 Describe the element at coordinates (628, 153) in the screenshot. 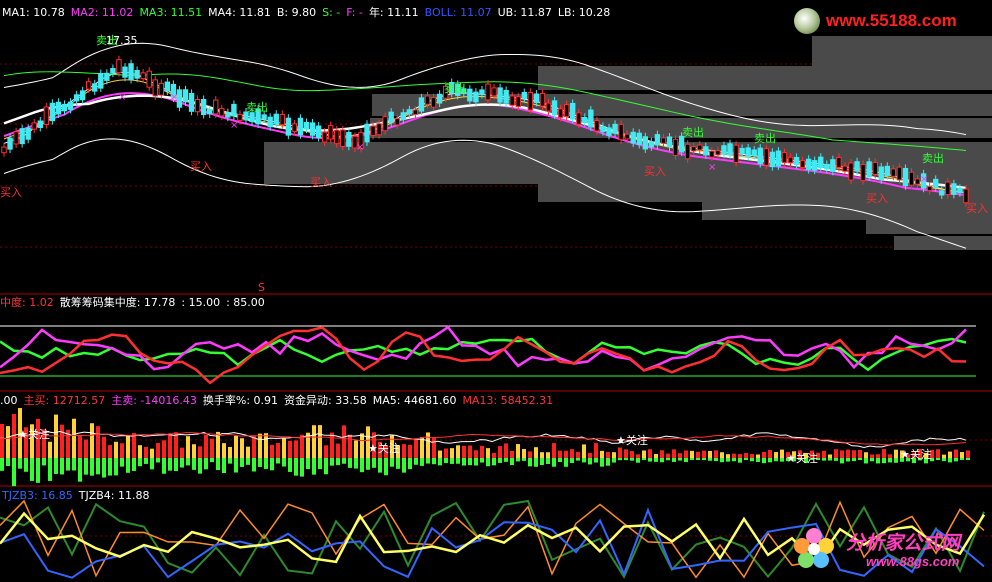

I see `volume-profile-bar` at that location.